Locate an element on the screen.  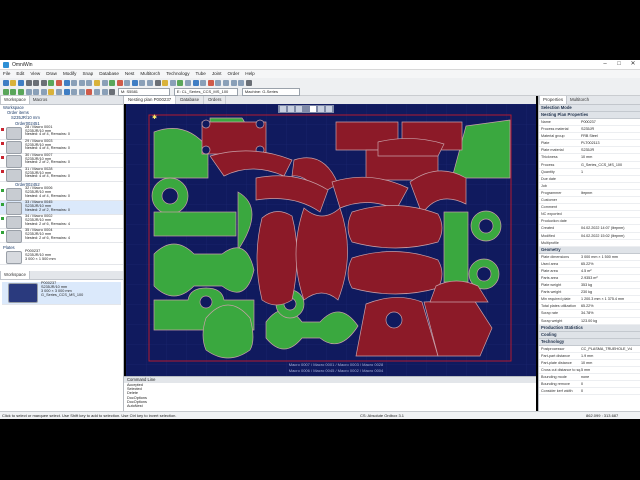
property-value: PLT002113 is located at coordinates (610, 143).